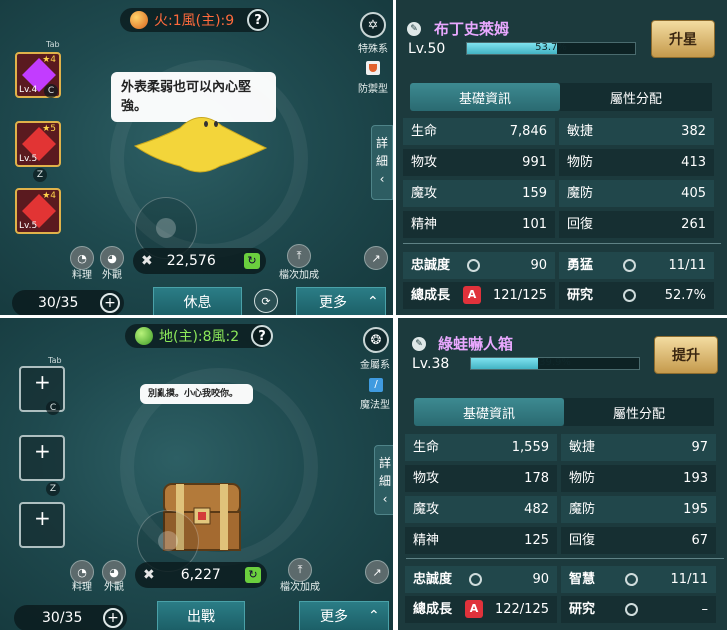  What do you see at coordinates (385, 499) in the screenshot?
I see `chevron-left-icon: ‹` at bounding box center [385, 499].